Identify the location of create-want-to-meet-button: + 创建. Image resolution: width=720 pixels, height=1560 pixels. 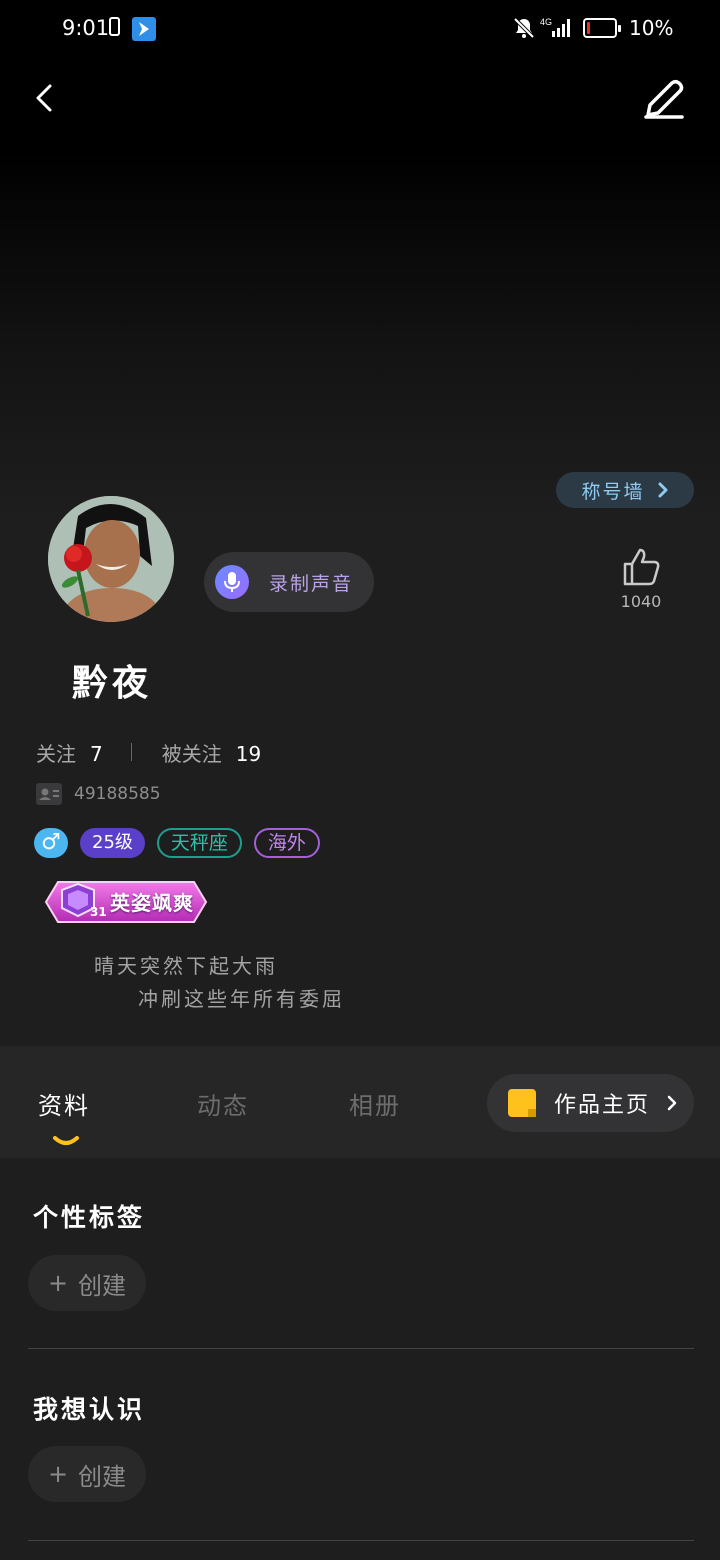
(87, 1474).